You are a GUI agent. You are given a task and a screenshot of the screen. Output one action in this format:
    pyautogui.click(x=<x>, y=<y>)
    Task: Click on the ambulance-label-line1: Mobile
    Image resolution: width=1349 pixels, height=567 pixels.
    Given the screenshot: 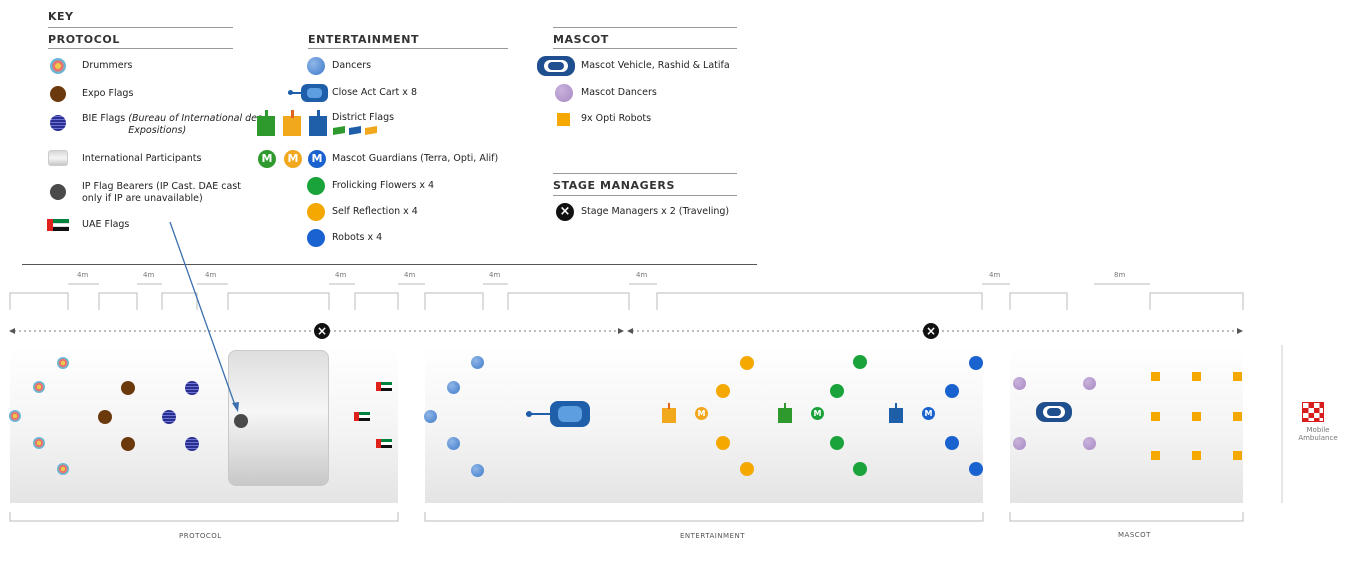 What is the action you would take?
    pyautogui.click(x=1318, y=430)
    